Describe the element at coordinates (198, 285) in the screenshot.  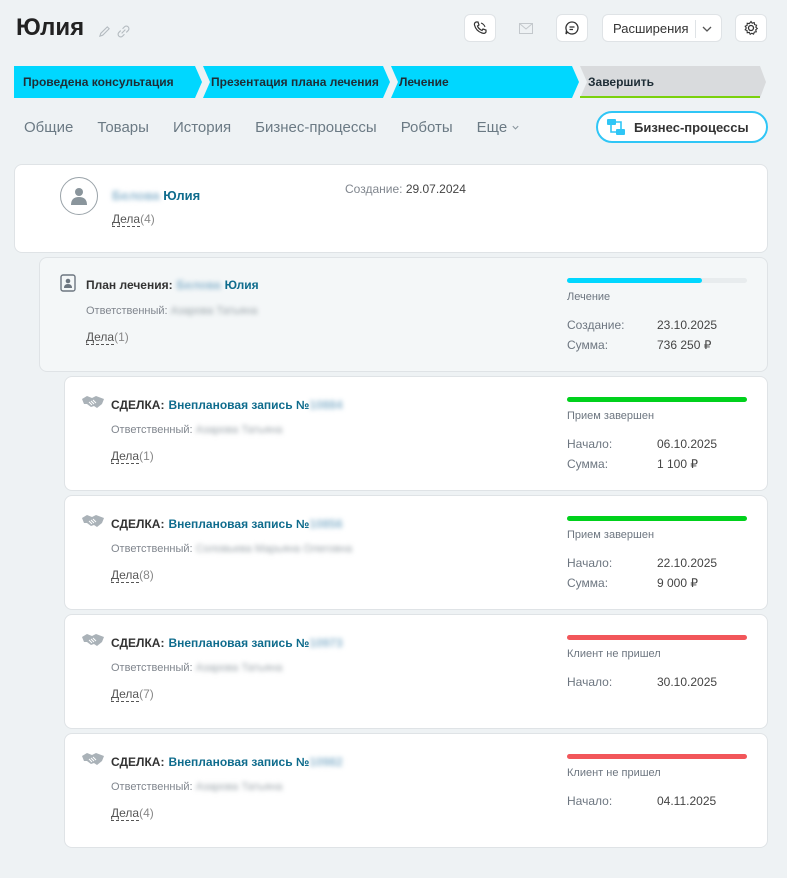
I see `plan-surname: Белова` at that location.